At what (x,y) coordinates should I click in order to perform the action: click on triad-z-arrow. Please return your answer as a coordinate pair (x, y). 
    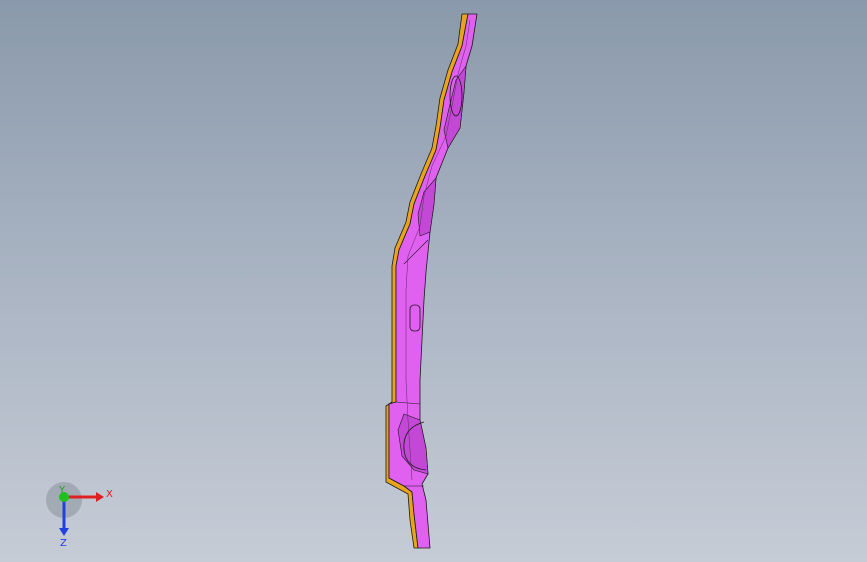
    Looking at the image, I should click on (64, 532).